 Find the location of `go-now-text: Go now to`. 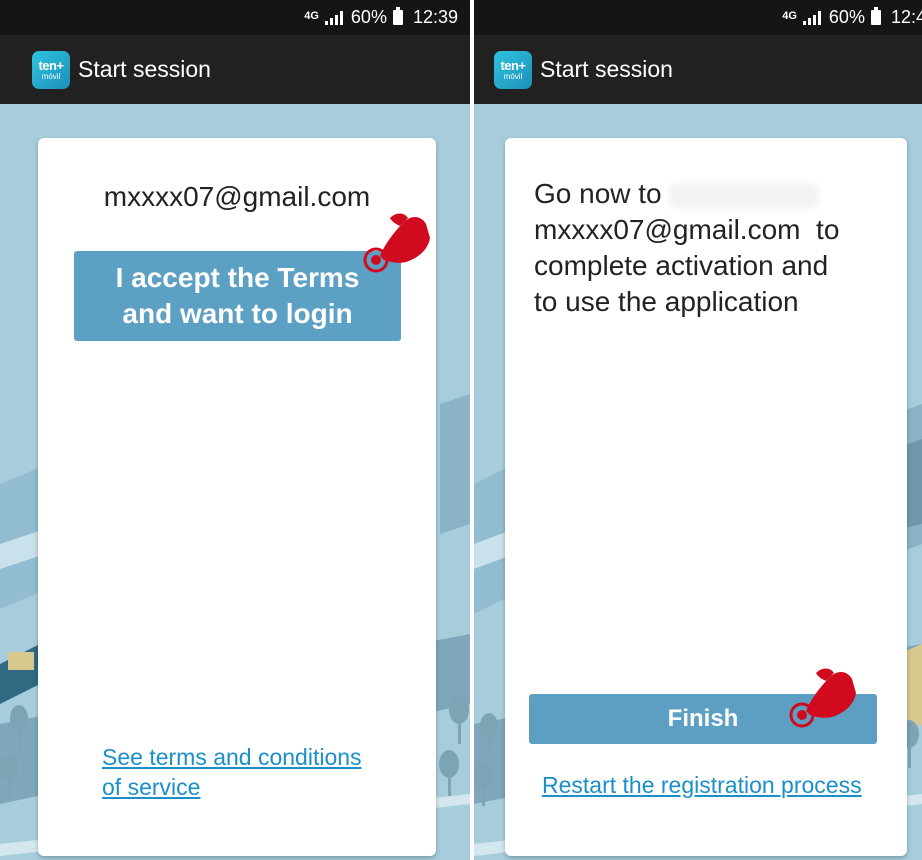

go-now-text: Go now to is located at coordinates (598, 193).